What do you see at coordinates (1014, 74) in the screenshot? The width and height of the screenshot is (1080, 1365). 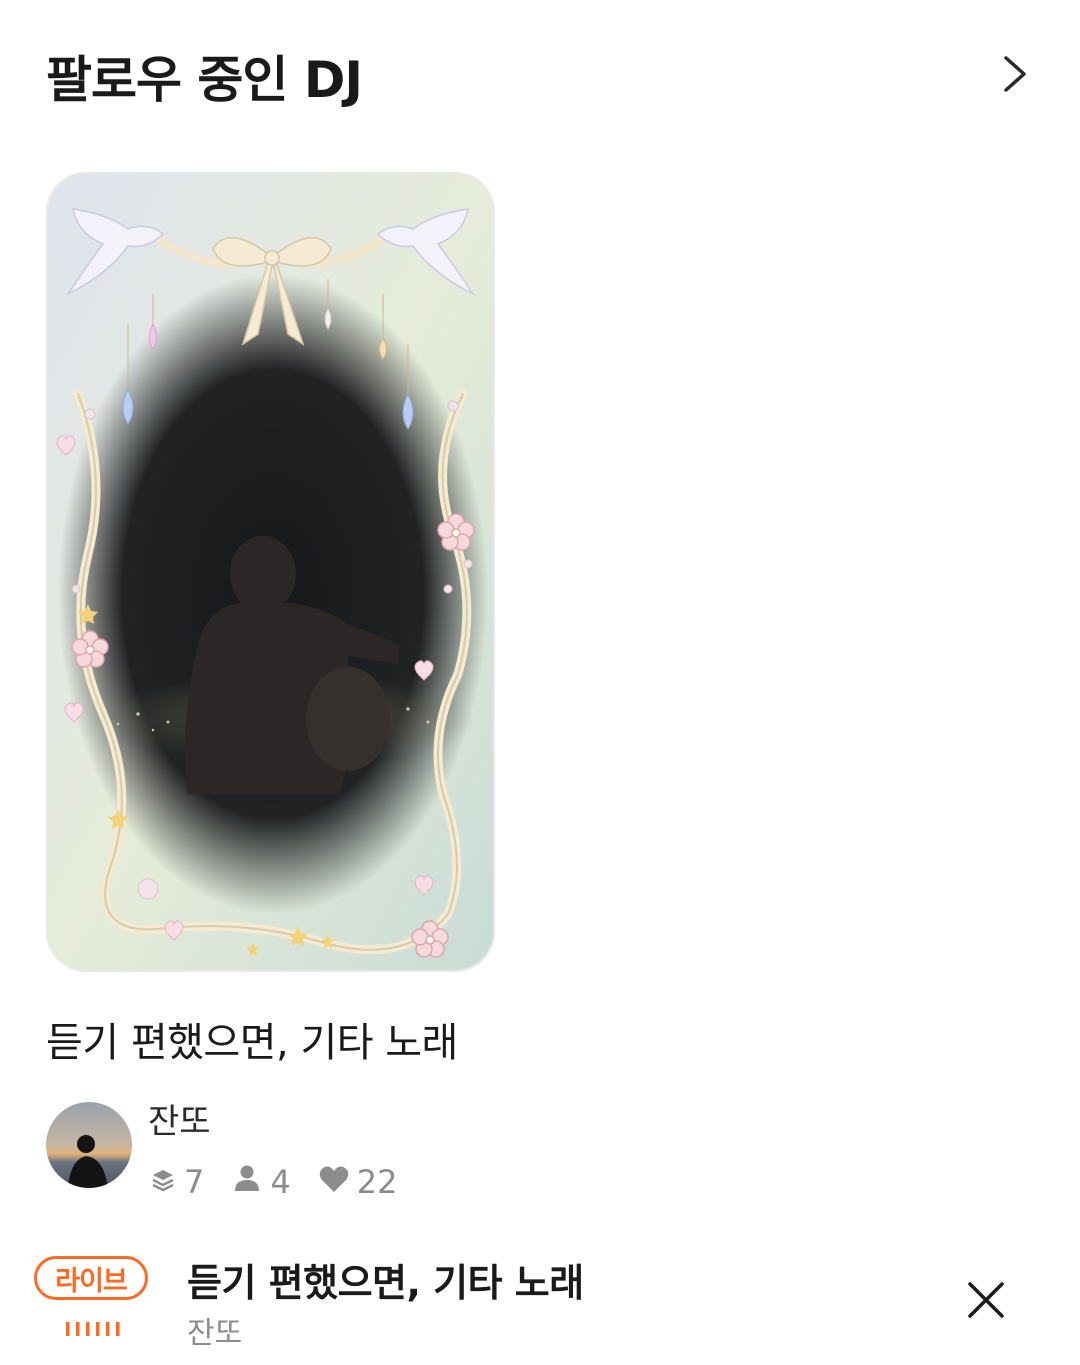 I see `chevron-right-icon` at bounding box center [1014, 74].